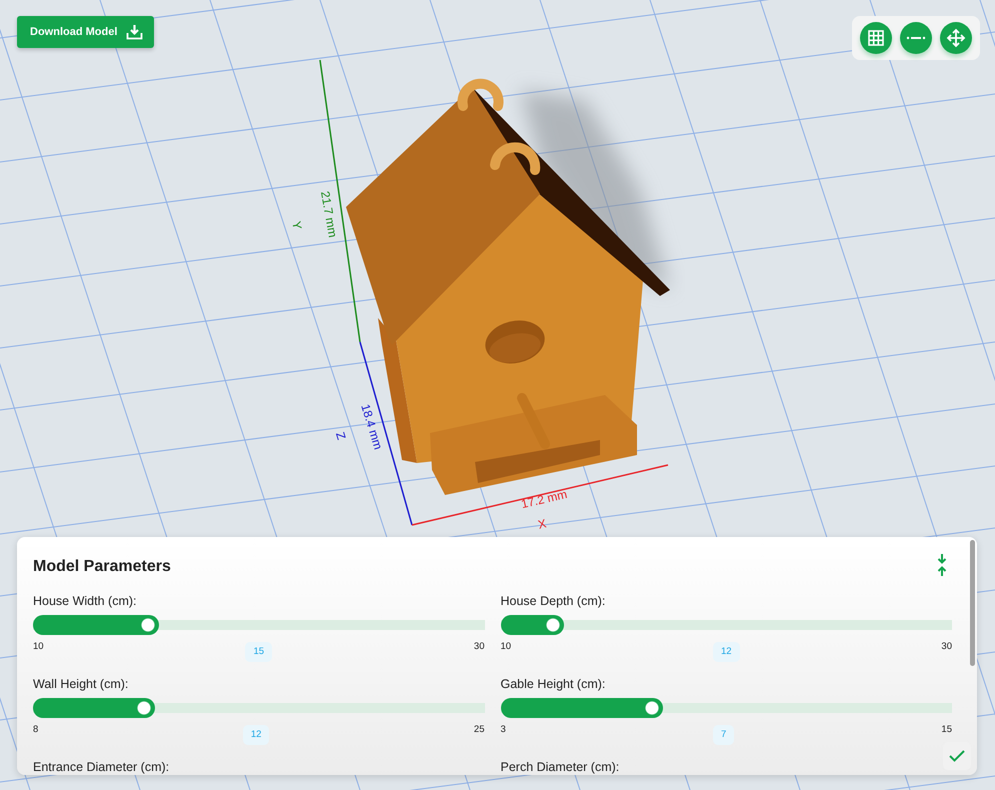 This screenshot has height=790, width=995. I want to click on axis-label: Z, so click(341, 436).